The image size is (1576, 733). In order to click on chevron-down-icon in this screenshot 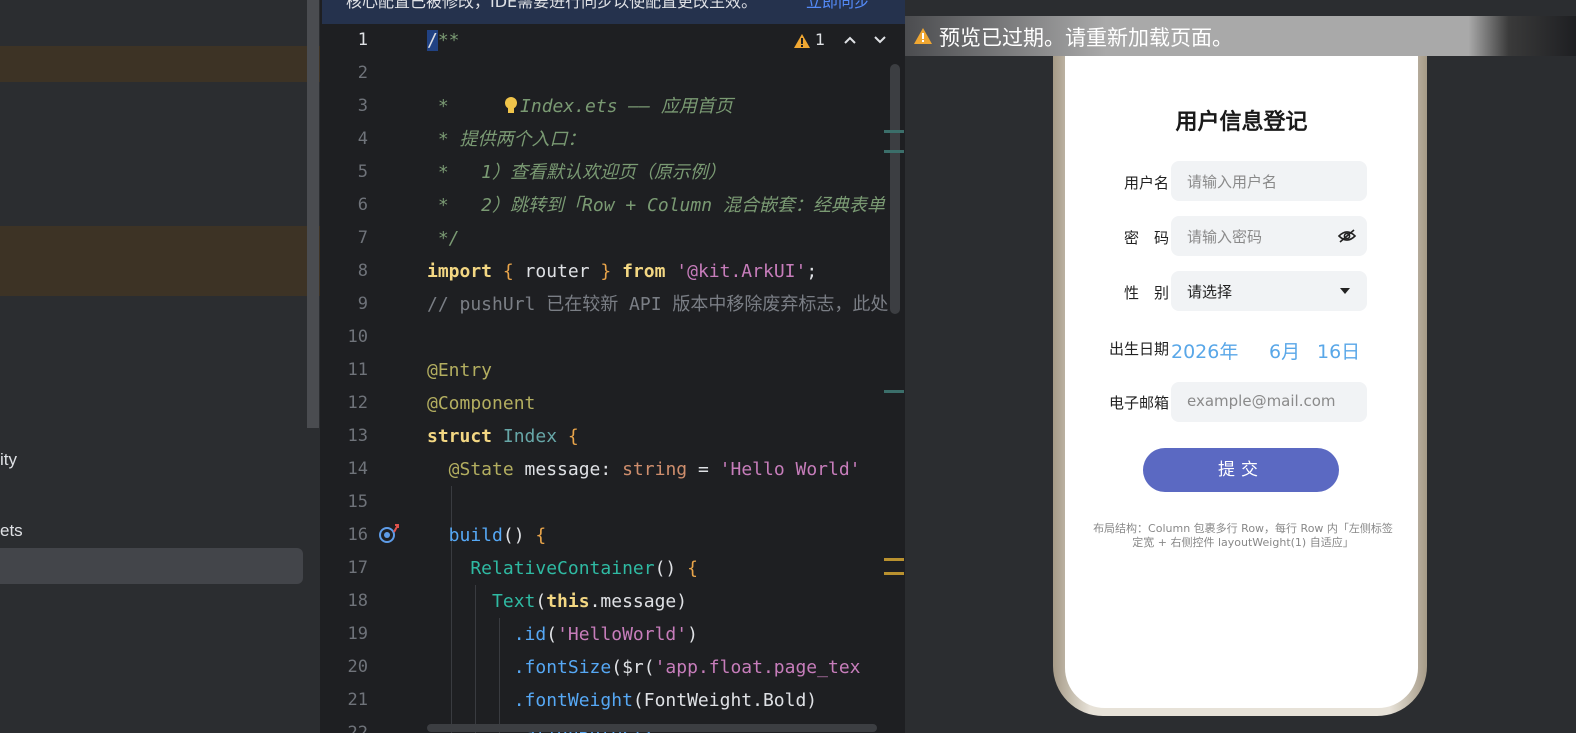, I will do `click(880, 40)`.